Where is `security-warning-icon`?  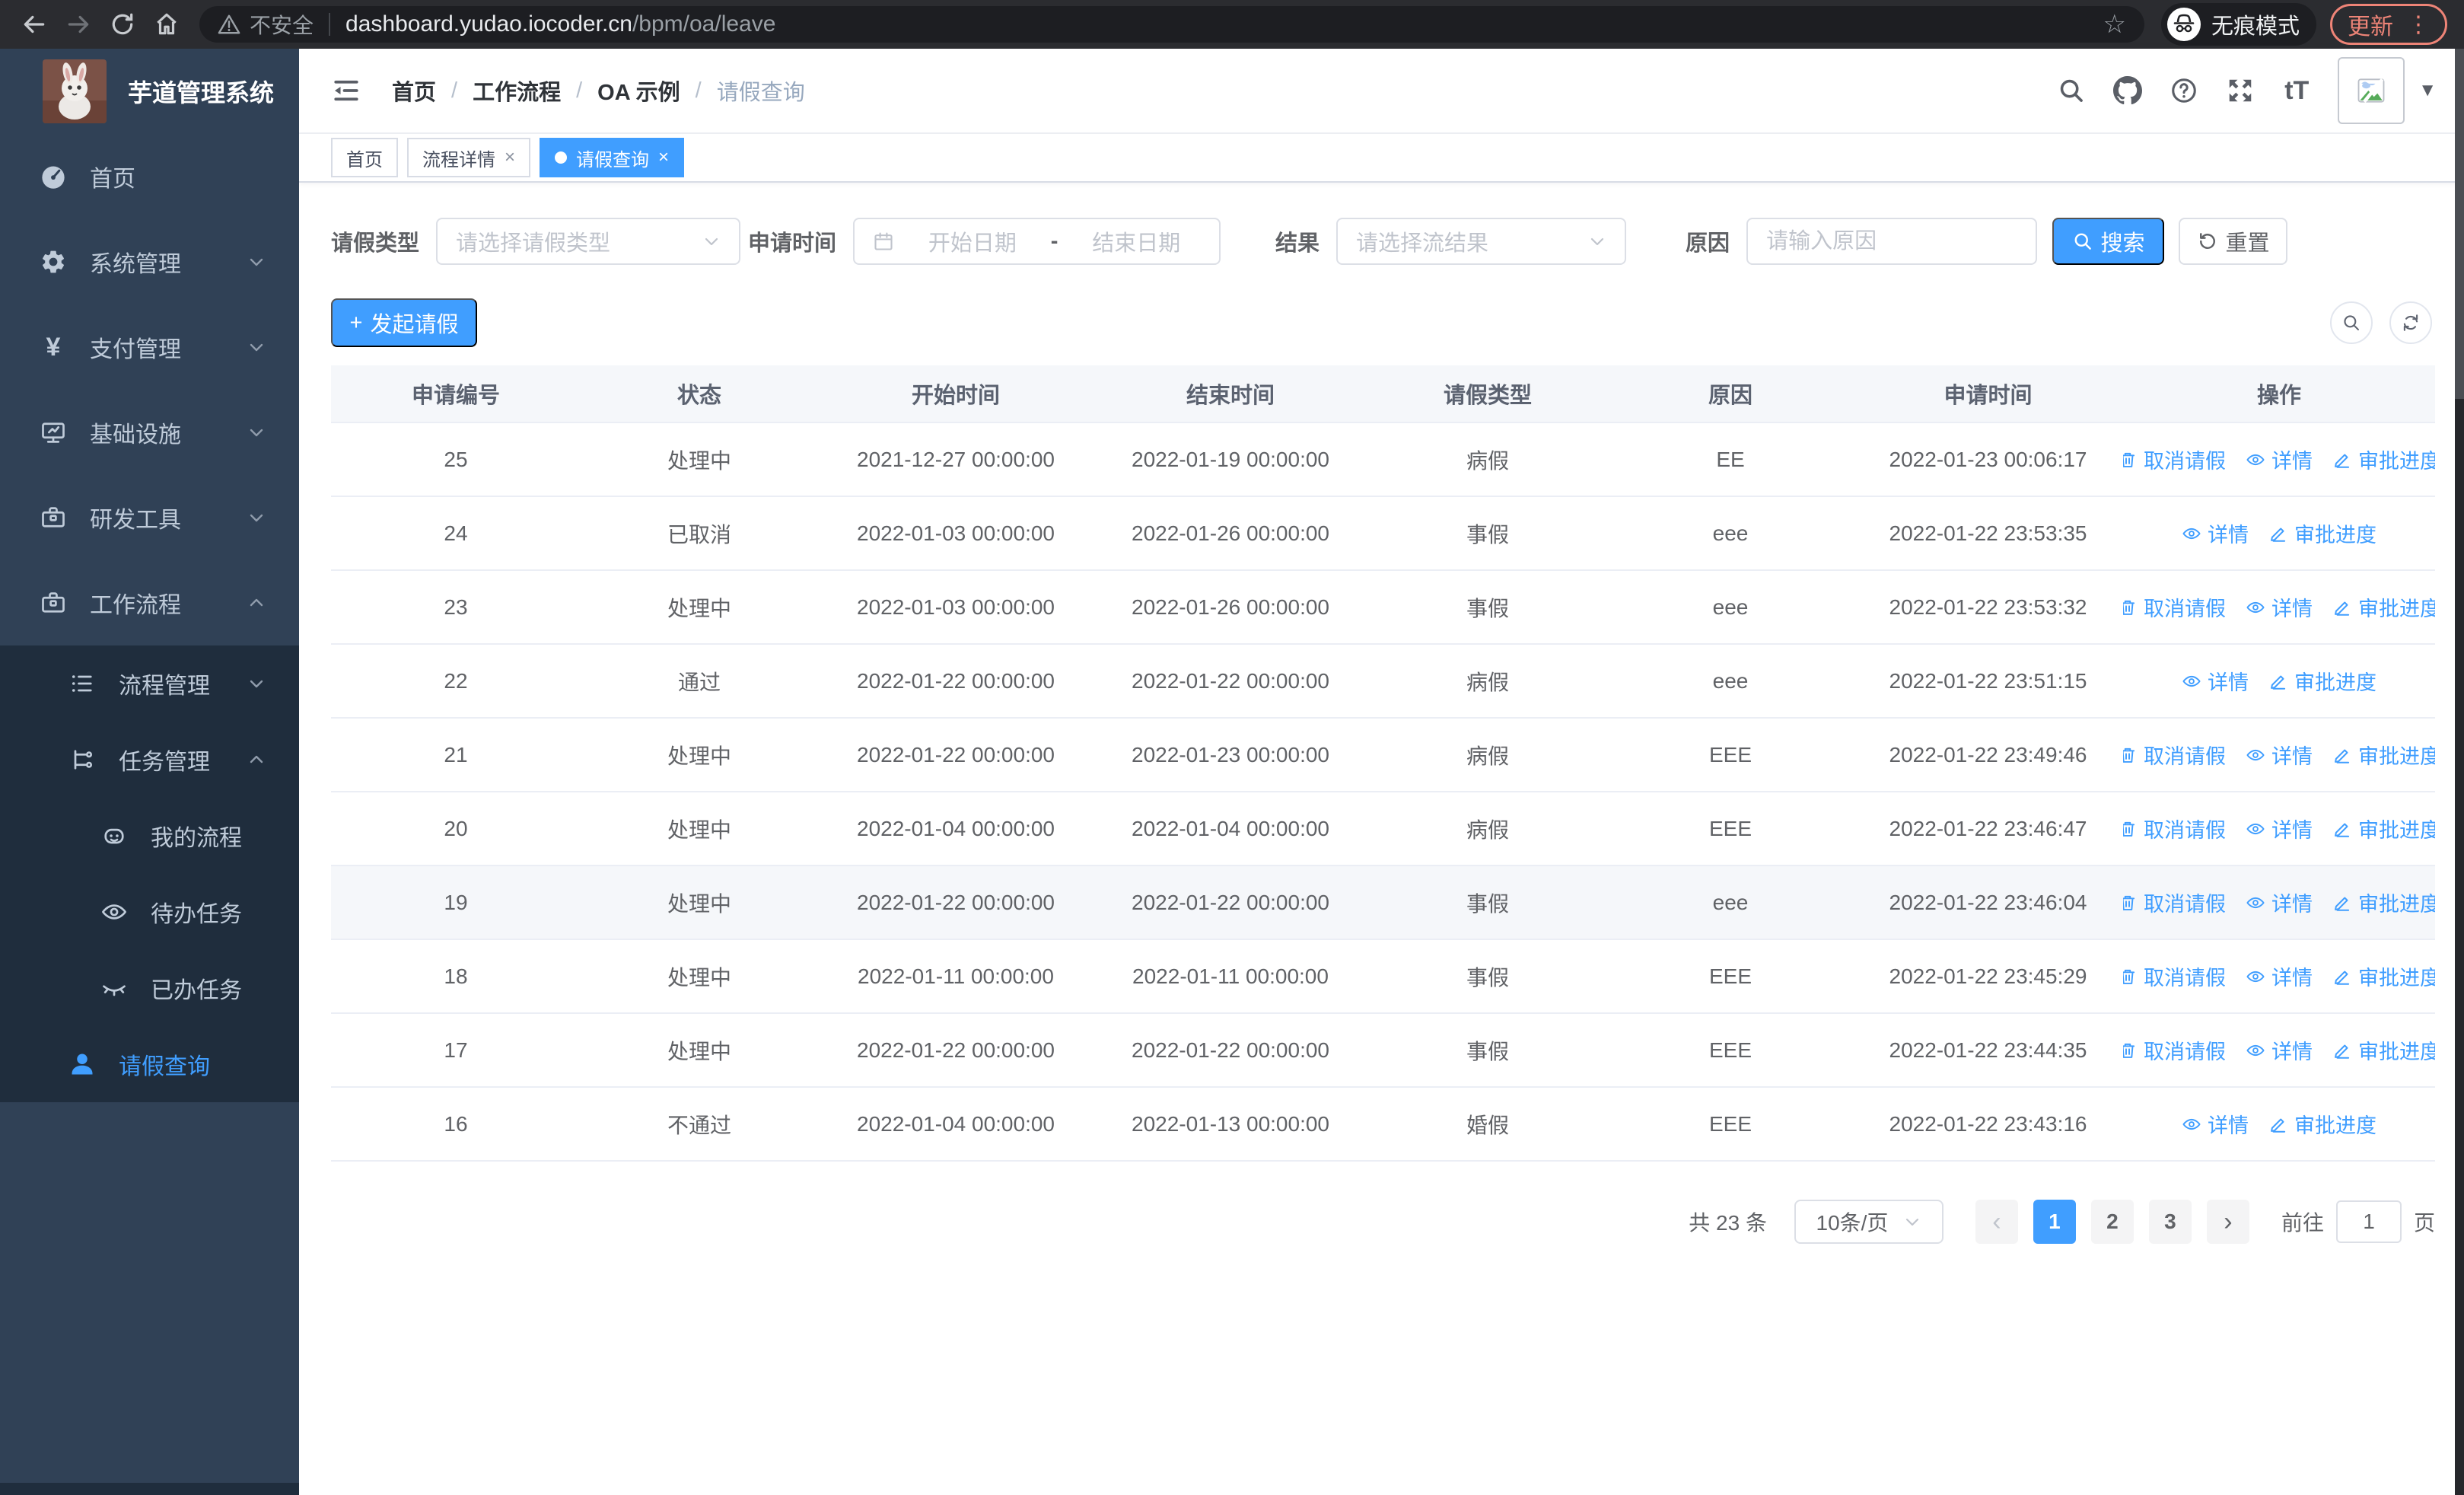 security-warning-icon is located at coordinates (229, 25).